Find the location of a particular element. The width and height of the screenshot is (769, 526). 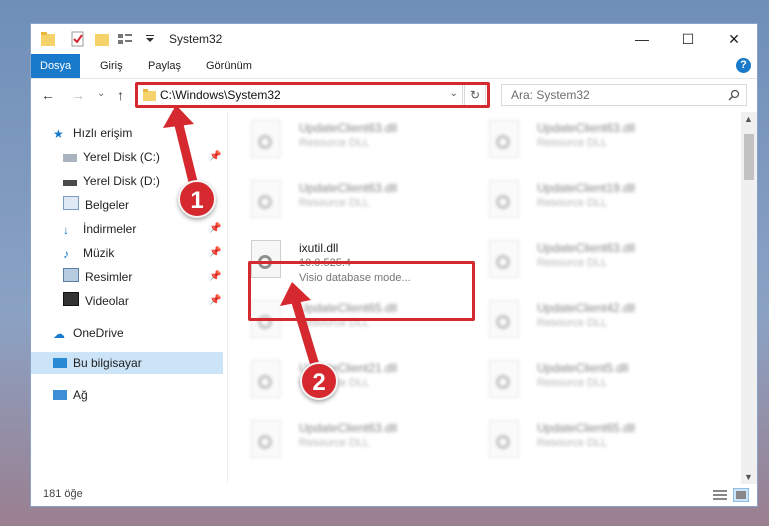

step-2-badge: 2 is located at coordinates (319, 381).